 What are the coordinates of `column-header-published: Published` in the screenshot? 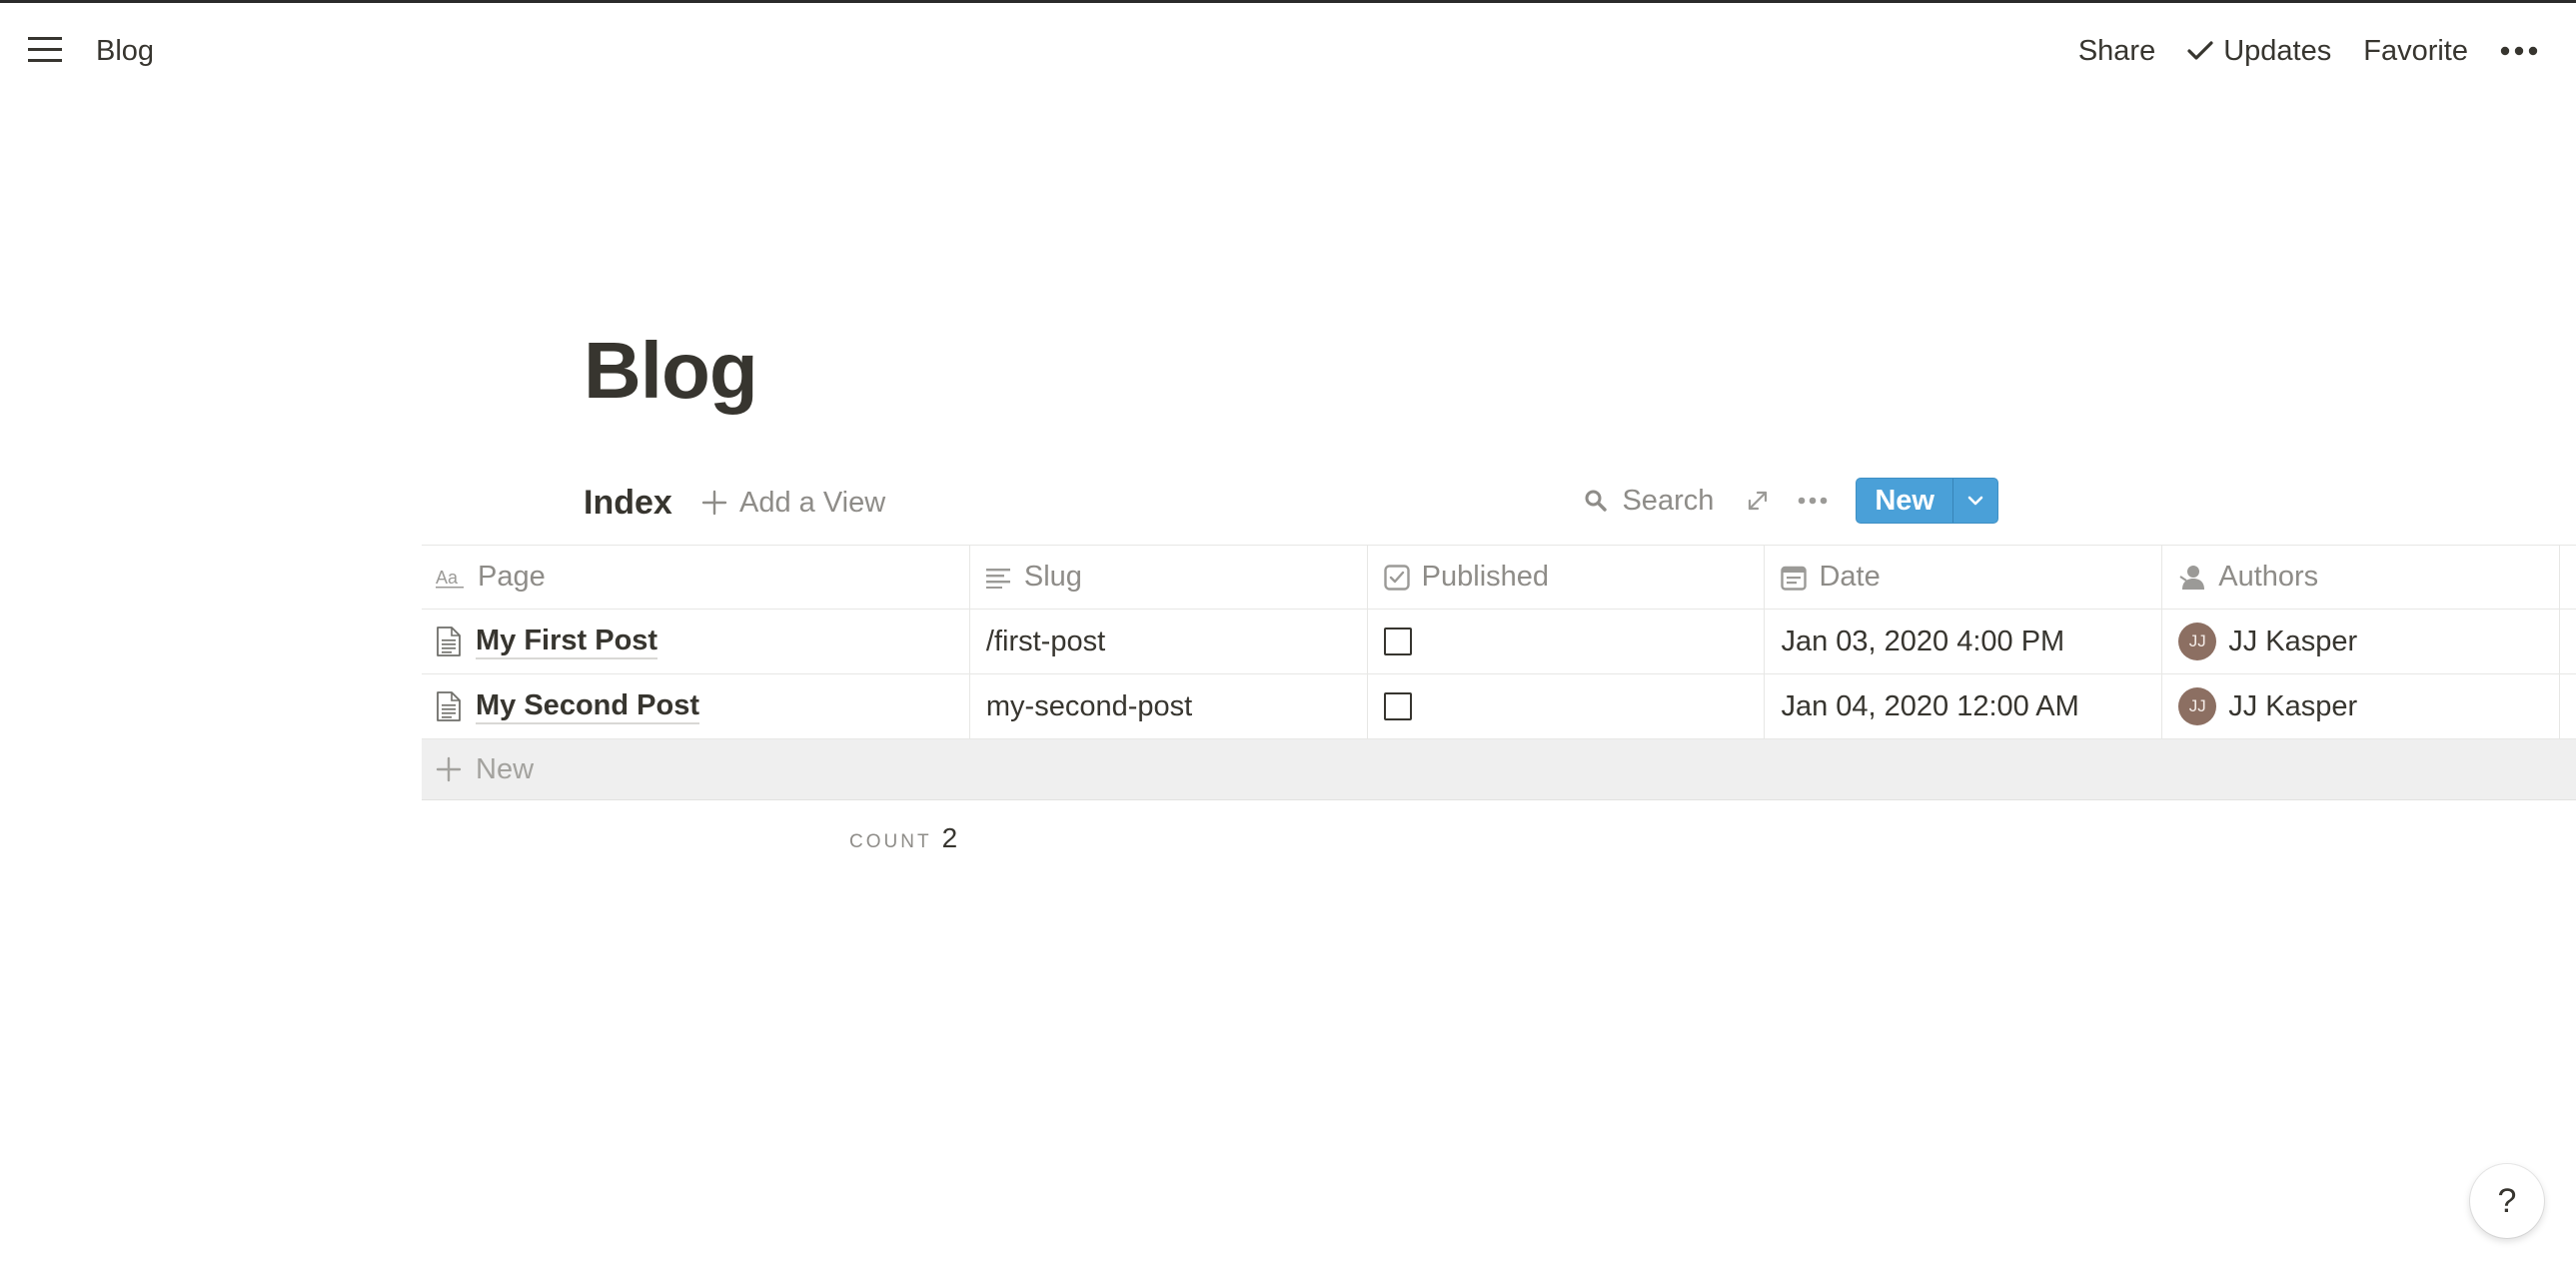 It's located at (1567, 577).